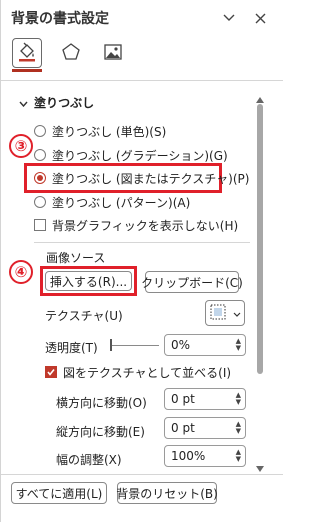  Describe the element at coordinates (205, 428) in the screenshot. I see `offset-y-input: 0 pt ▲ ▼` at that location.